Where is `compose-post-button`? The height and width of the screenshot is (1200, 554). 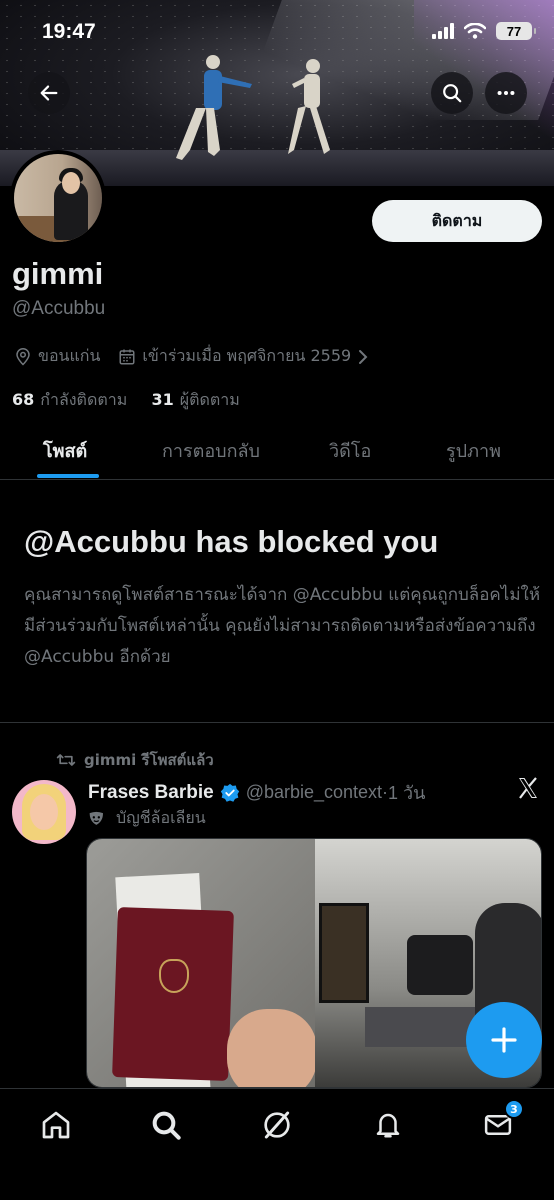 compose-post-button is located at coordinates (504, 1040).